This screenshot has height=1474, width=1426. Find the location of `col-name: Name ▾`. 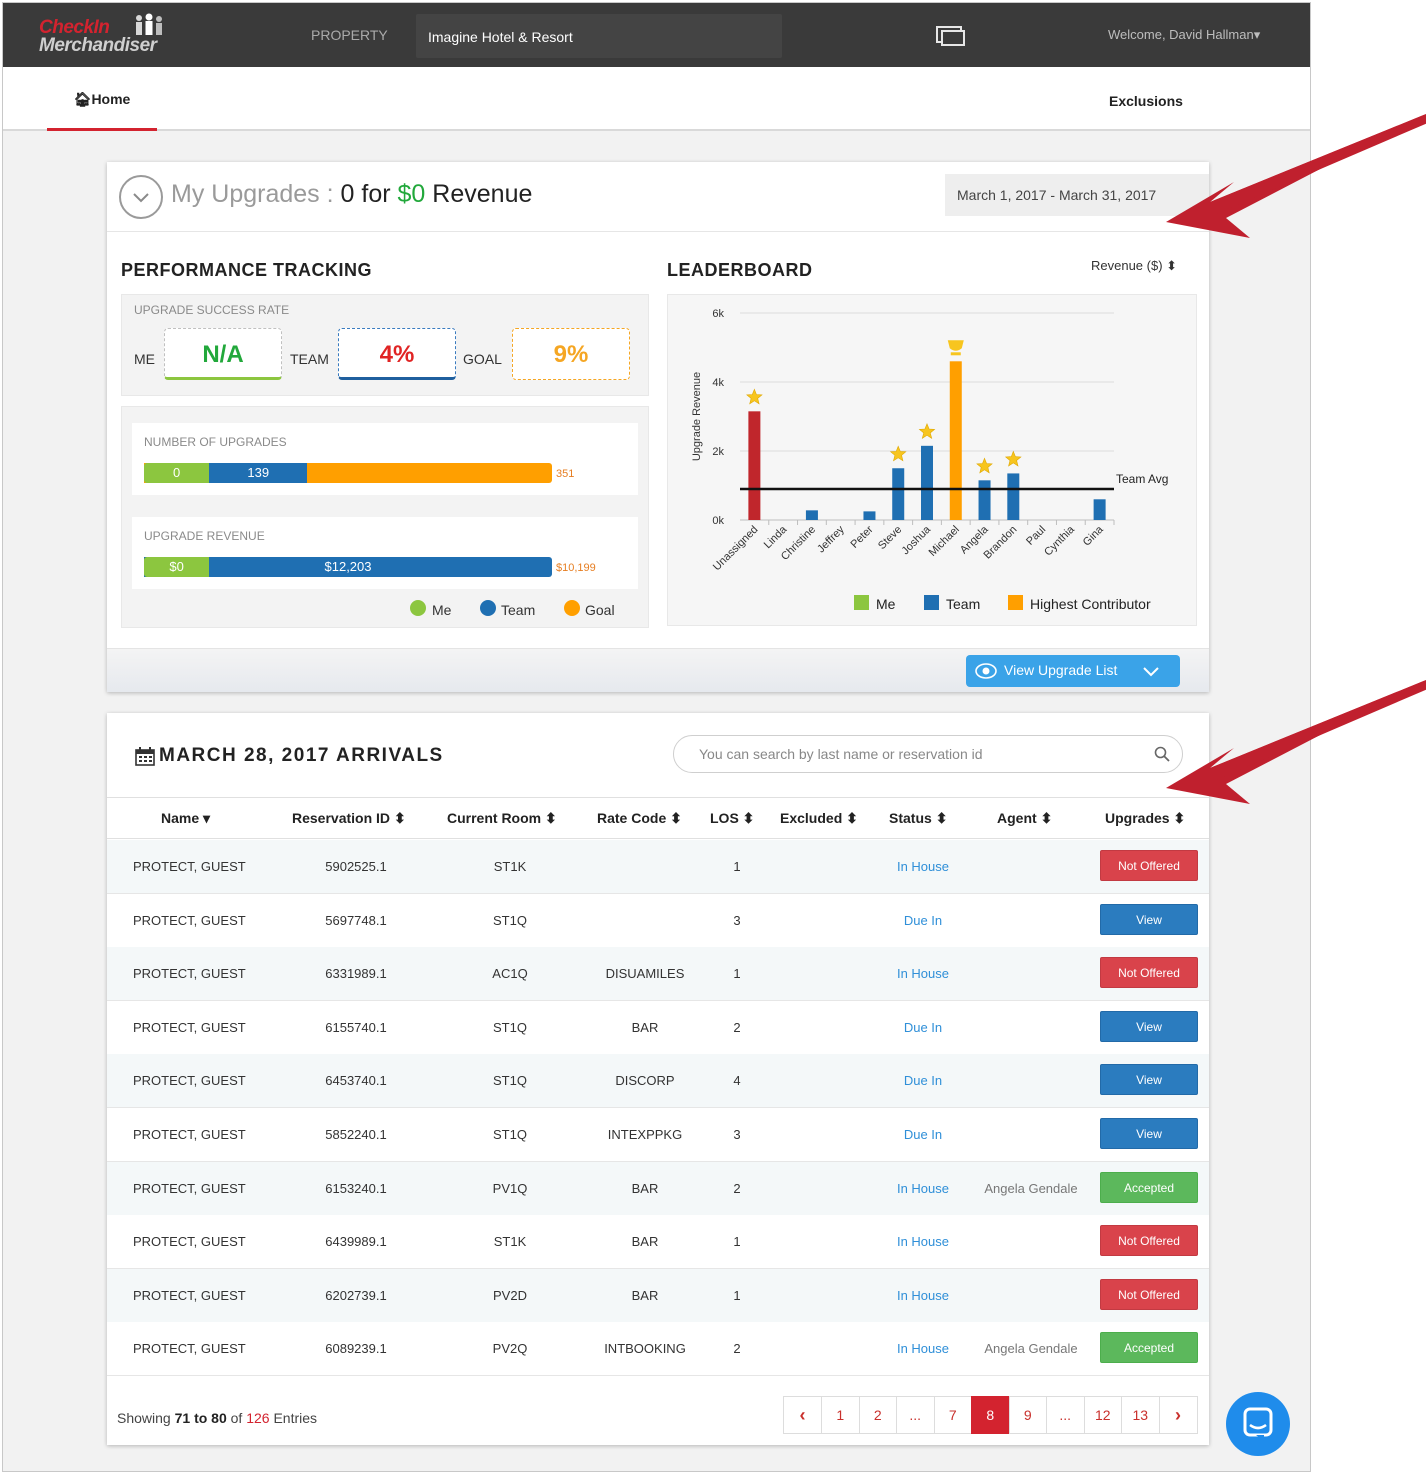

col-name: Name ▾ is located at coordinates (185, 818).